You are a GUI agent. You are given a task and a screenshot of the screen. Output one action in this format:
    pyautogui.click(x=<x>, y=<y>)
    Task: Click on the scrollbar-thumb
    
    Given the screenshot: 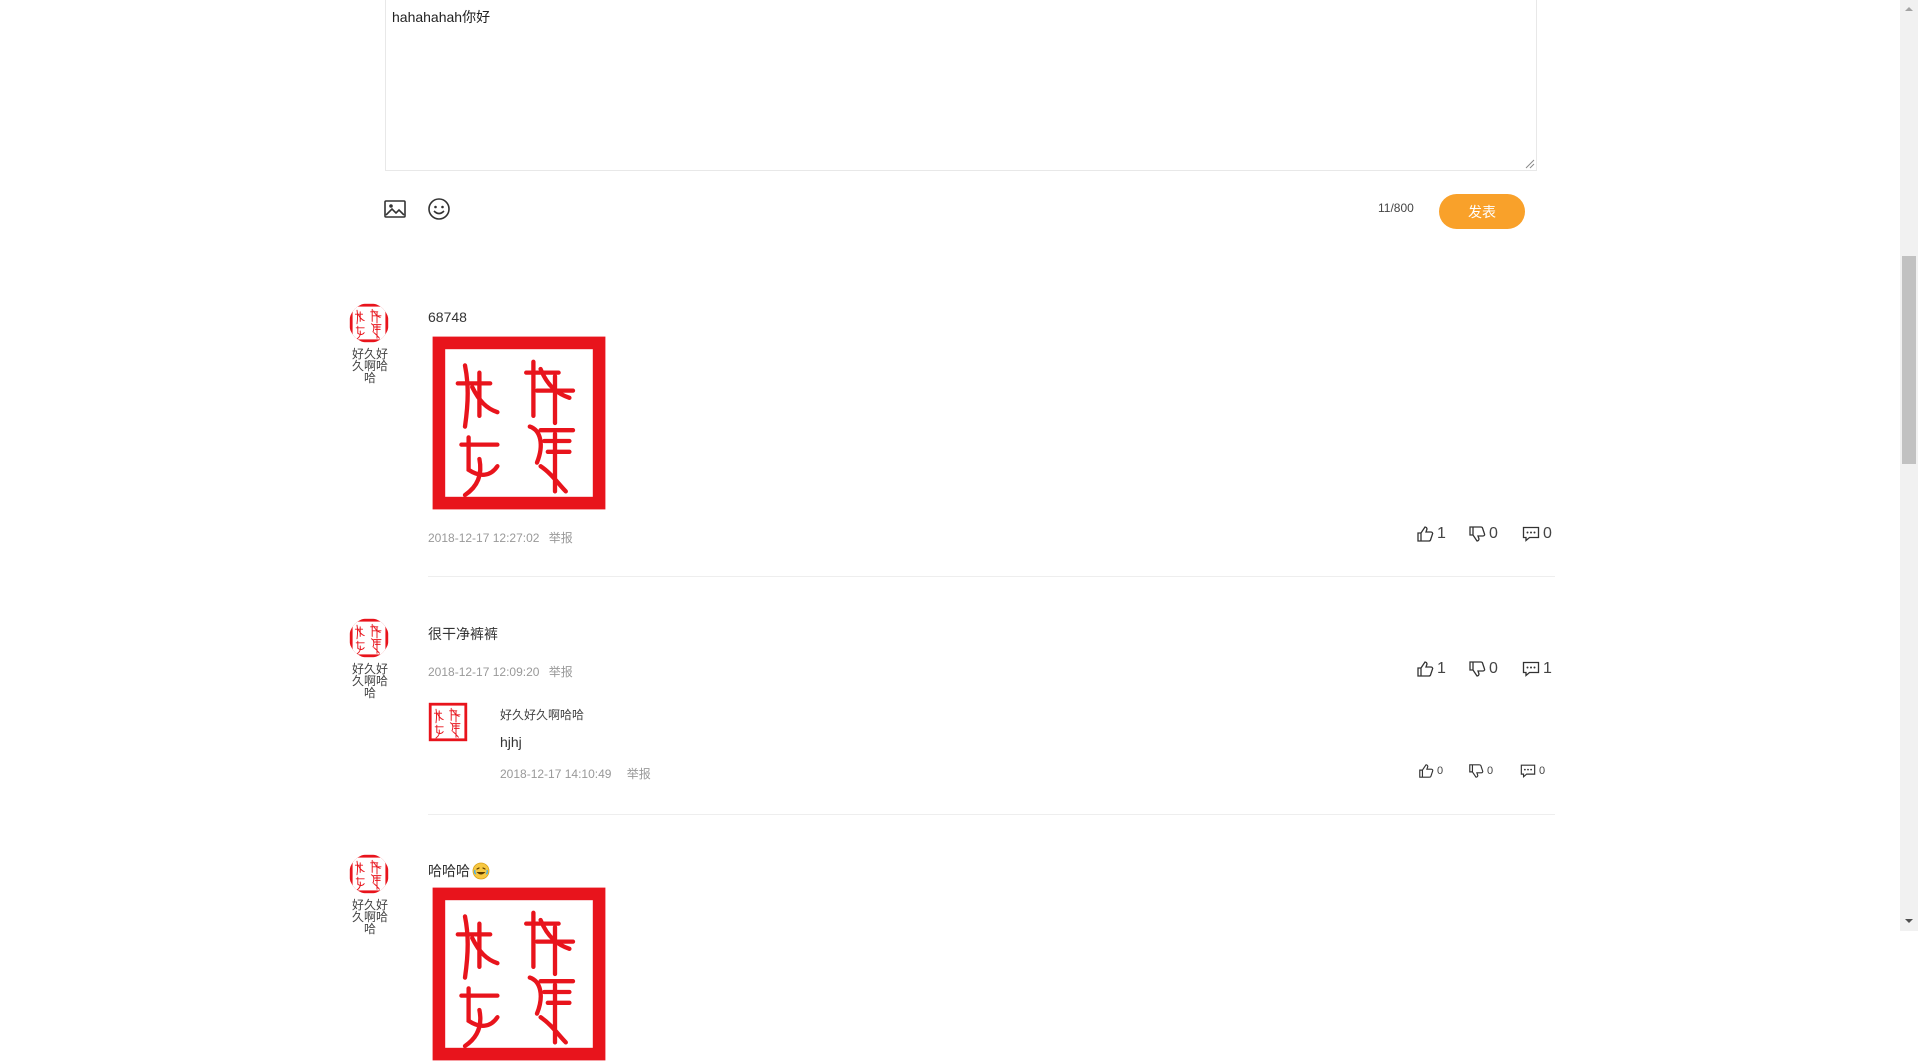 What is the action you would take?
    pyautogui.click(x=1909, y=360)
    